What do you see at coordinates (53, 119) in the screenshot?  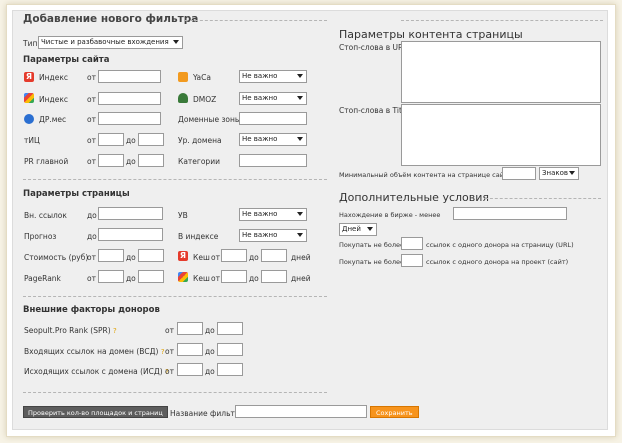 I see `dpmes-label: ДР.мес` at bounding box center [53, 119].